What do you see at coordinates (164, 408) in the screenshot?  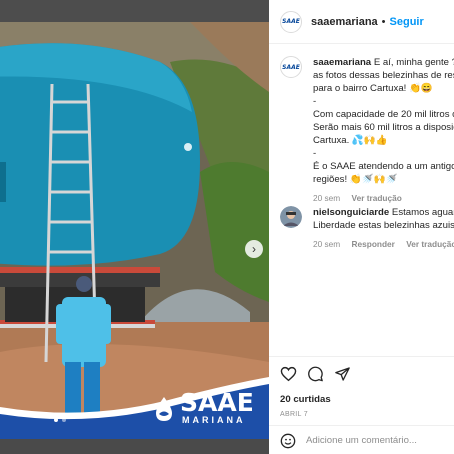 I see `drop-logo-icon` at bounding box center [164, 408].